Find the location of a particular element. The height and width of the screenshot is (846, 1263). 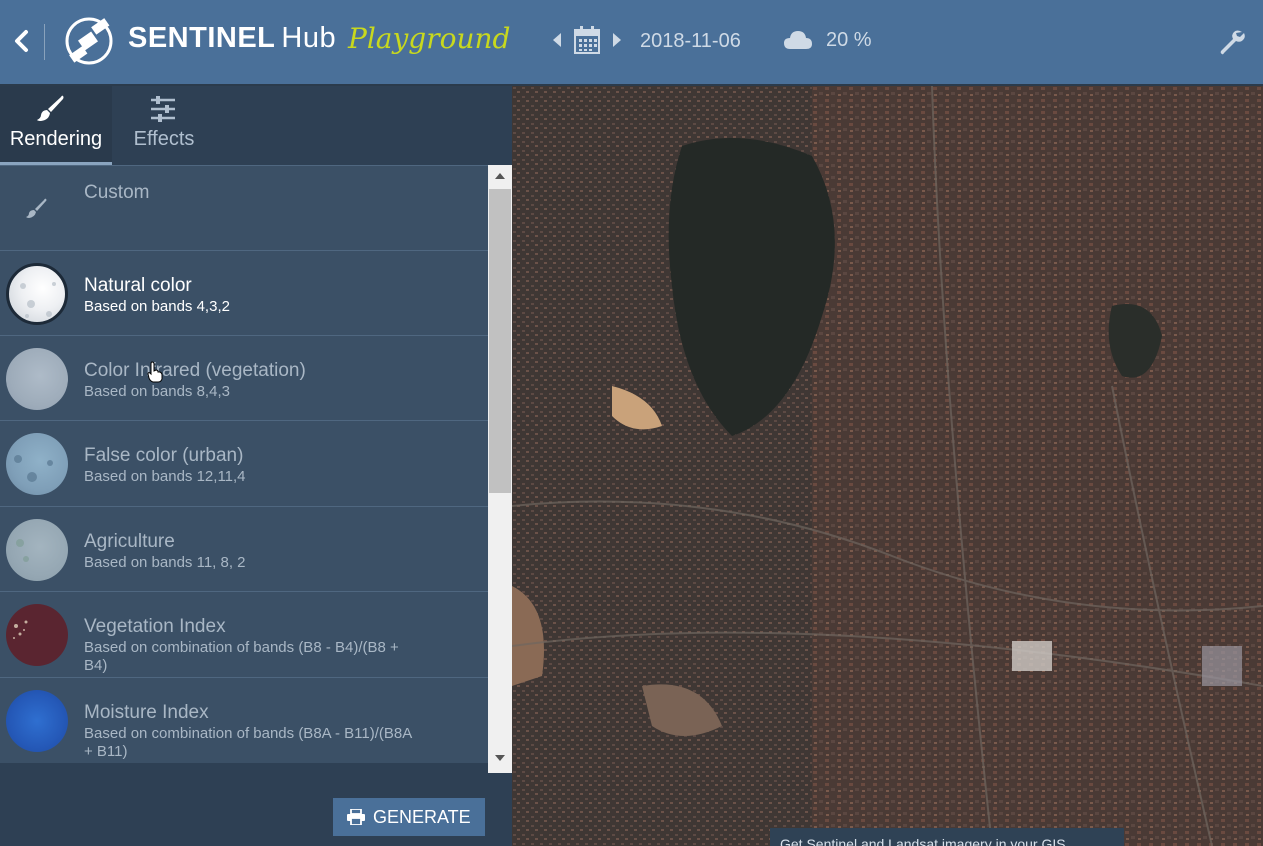

sidebar-tabs: Rendering Effects is located at coordinates (256, 125).